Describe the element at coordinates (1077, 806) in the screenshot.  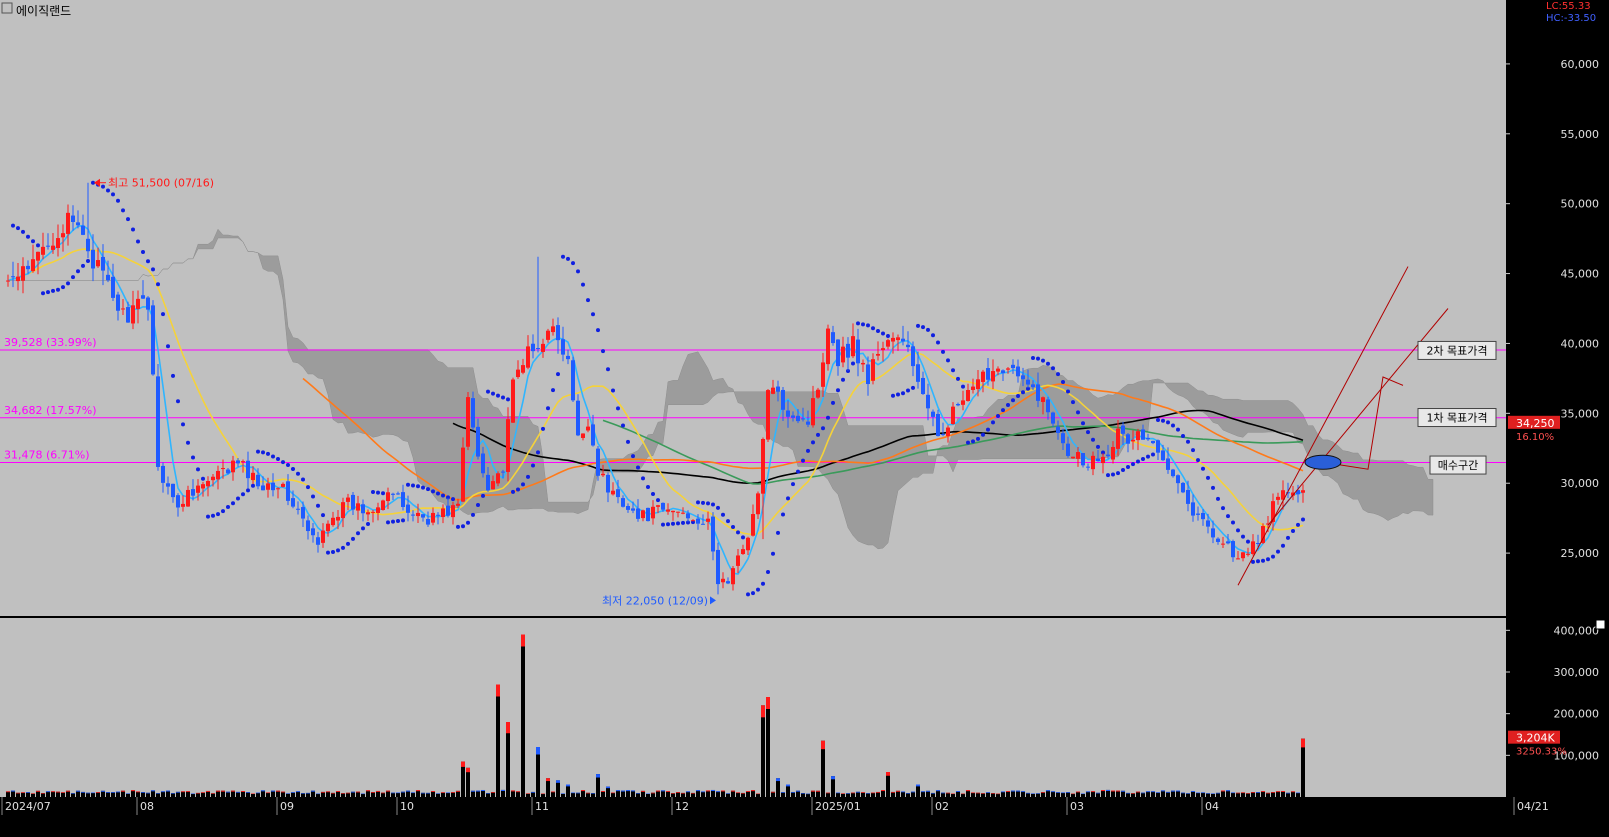
I see `time-tick-label: 03` at that location.